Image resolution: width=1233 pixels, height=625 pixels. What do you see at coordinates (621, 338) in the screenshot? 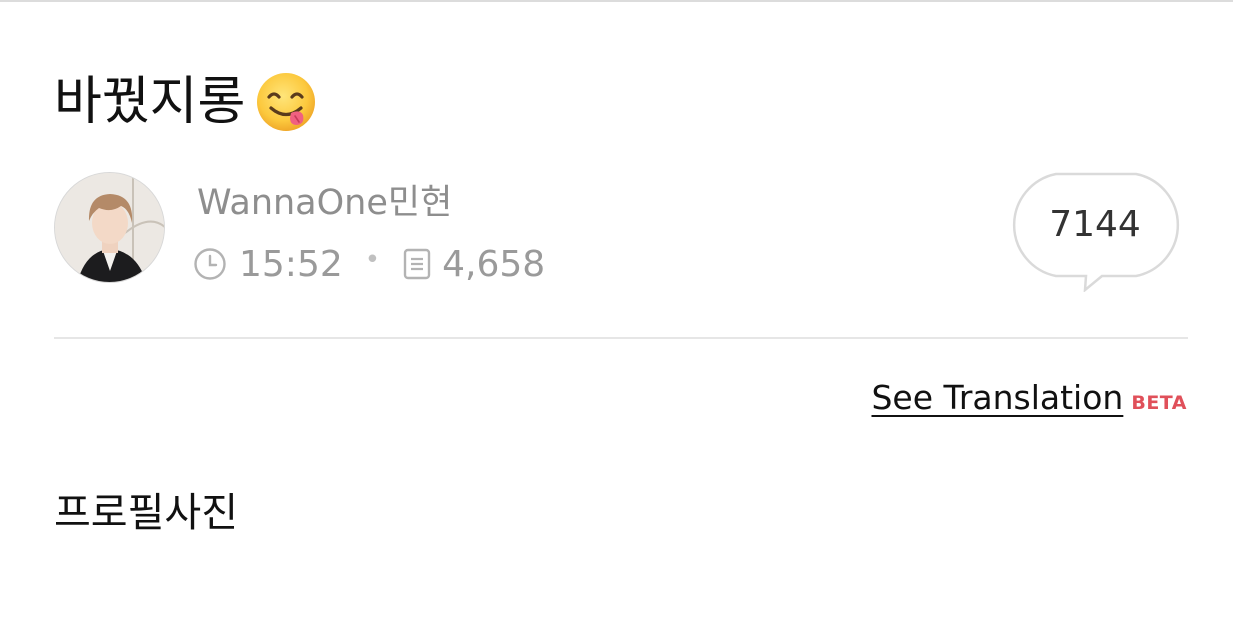
I see `divider` at bounding box center [621, 338].